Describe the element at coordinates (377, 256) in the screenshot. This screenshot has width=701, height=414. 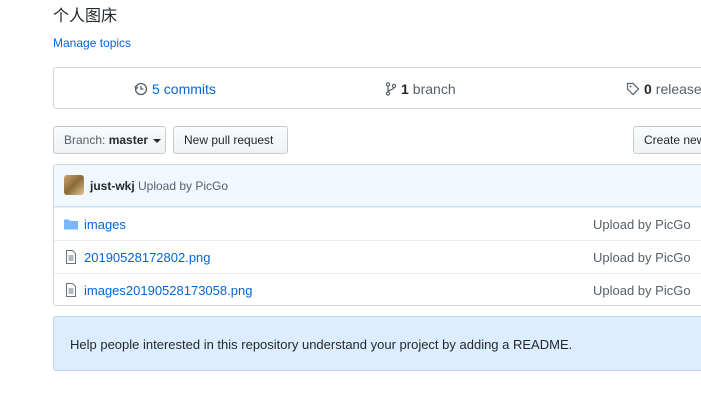
I see `file-row-20190528172802: 20190528172802.png Upload by PicGo` at that location.